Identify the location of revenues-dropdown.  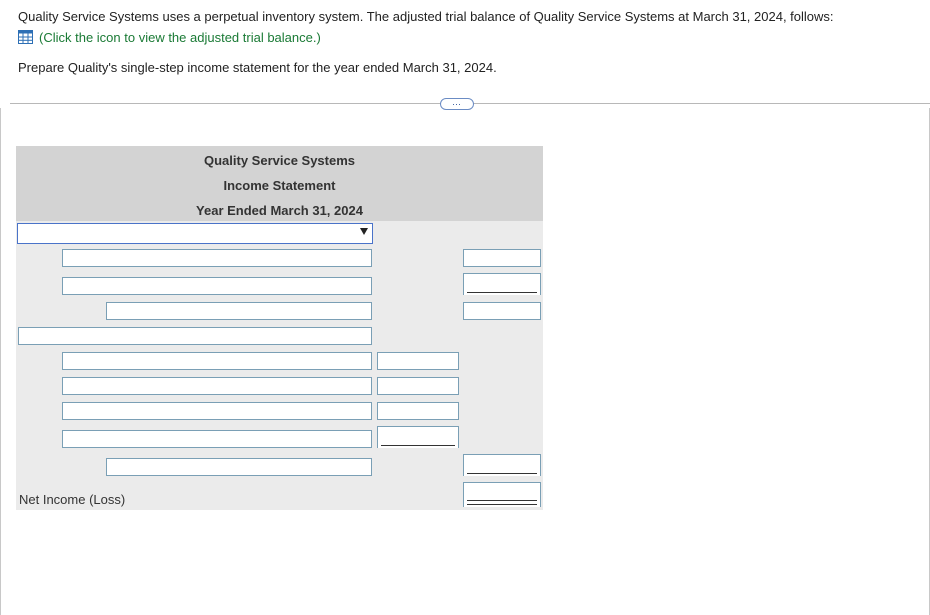
(195, 233).